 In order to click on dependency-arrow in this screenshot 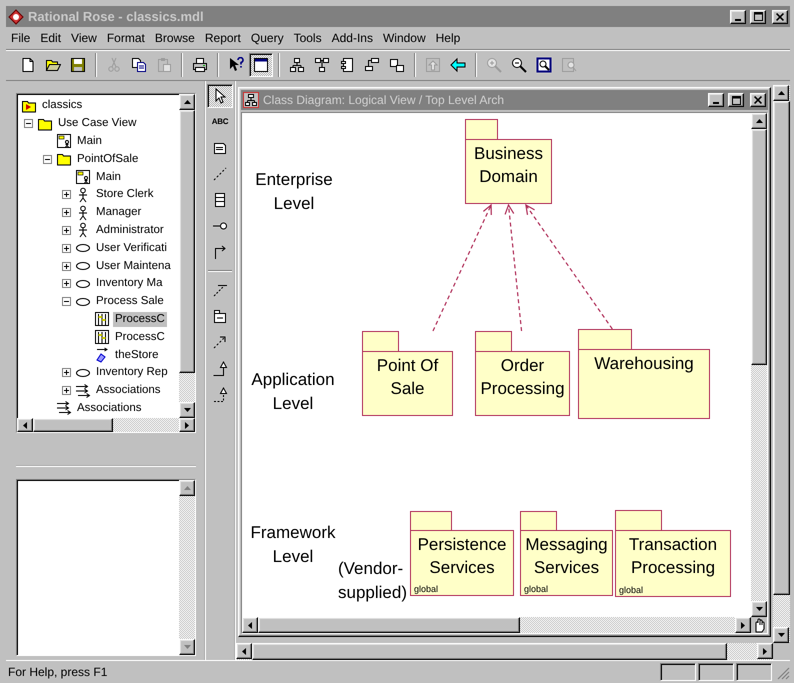, I will do `click(513, 268)`.